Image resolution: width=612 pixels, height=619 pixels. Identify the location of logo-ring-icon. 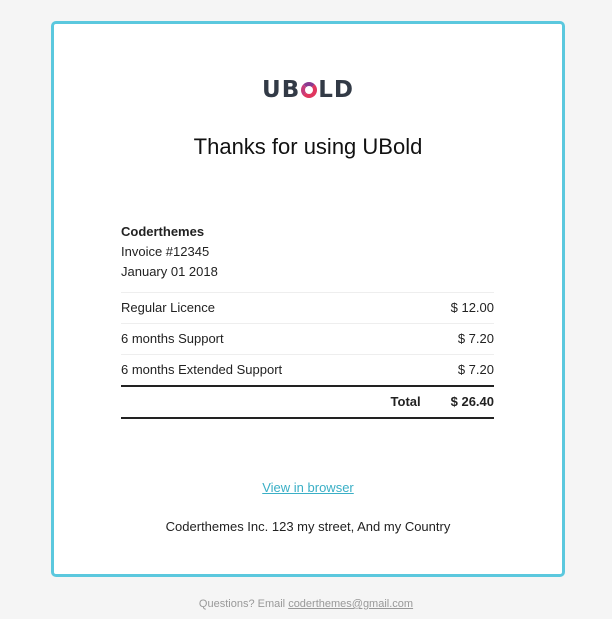
(309, 90).